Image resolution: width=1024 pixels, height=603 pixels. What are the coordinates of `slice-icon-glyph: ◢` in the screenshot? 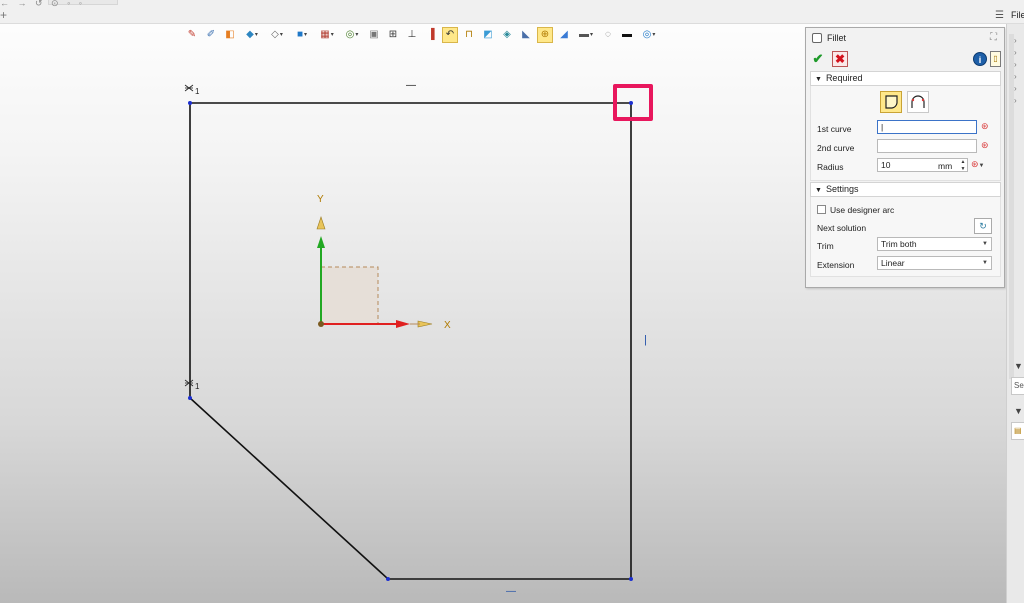 It's located at (564, 34).